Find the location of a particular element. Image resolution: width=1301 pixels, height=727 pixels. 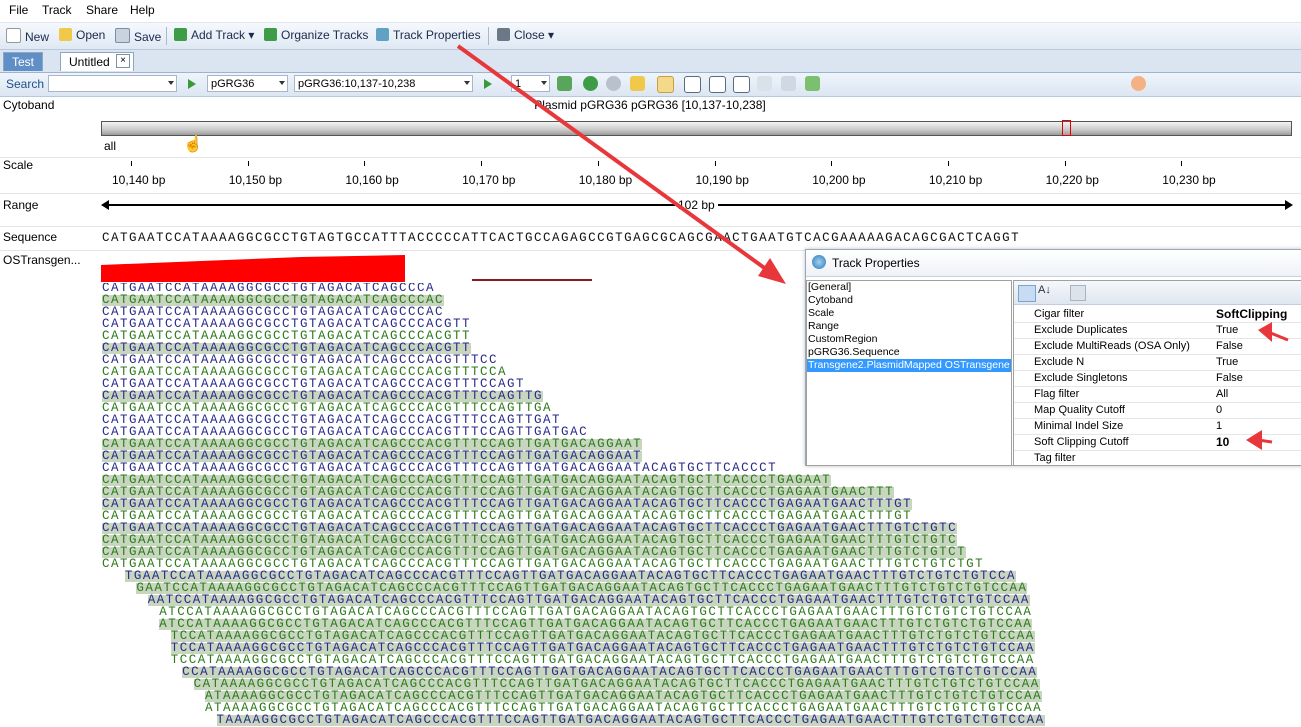

categorized-icon is located at coordinates (1027, 293).